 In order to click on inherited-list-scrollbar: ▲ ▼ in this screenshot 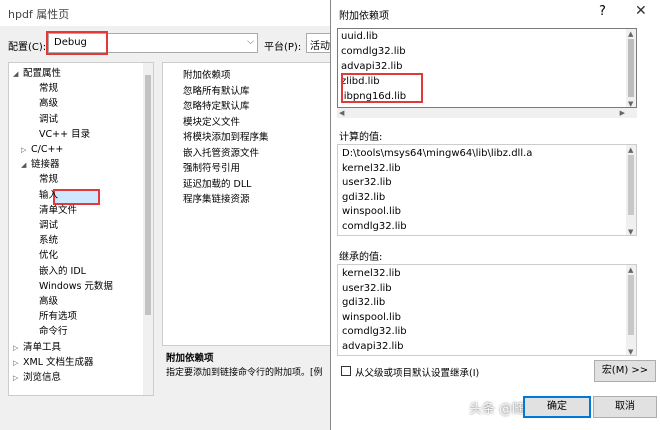, I will do `click(631, 310)`.